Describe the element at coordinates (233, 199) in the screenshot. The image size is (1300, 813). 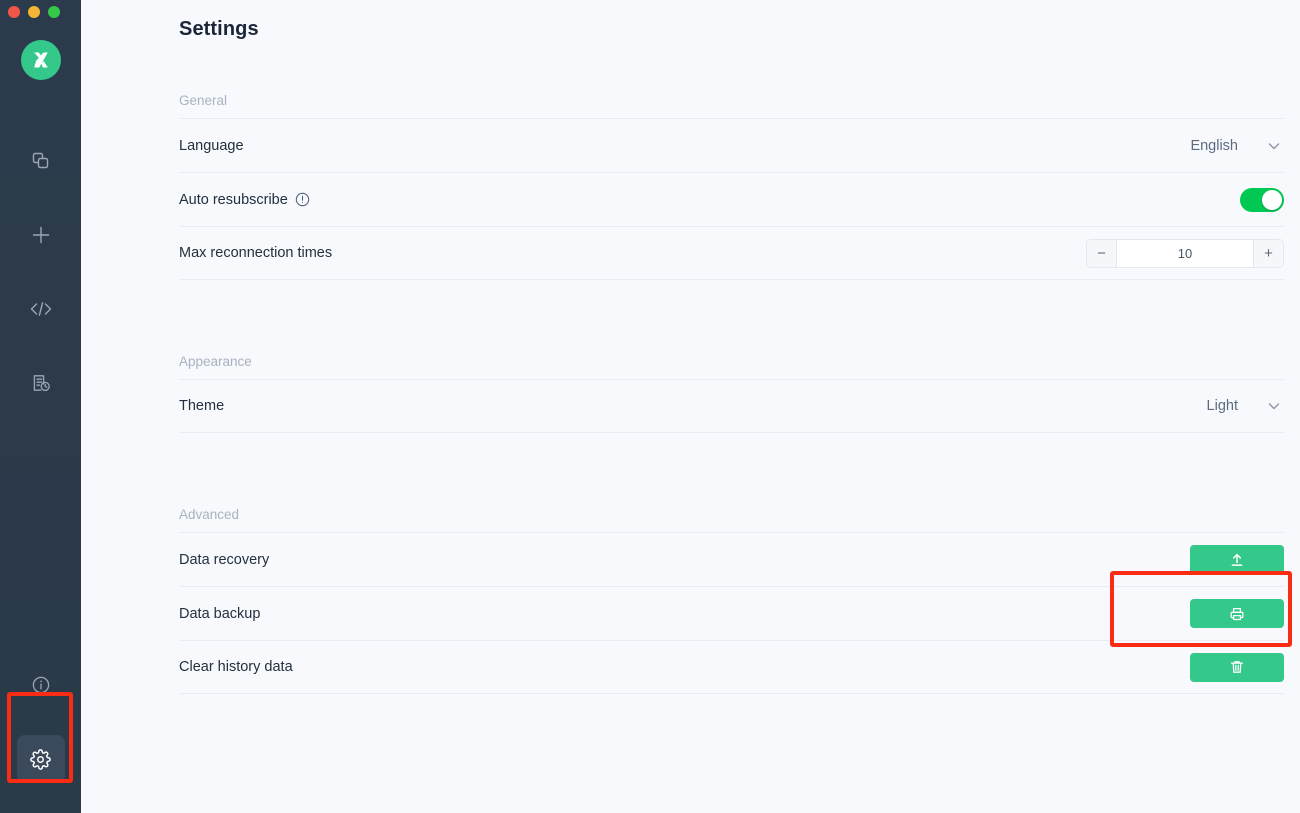
I see `row-label-auto-resubscribe-text: Auto resubscribe` at that location.